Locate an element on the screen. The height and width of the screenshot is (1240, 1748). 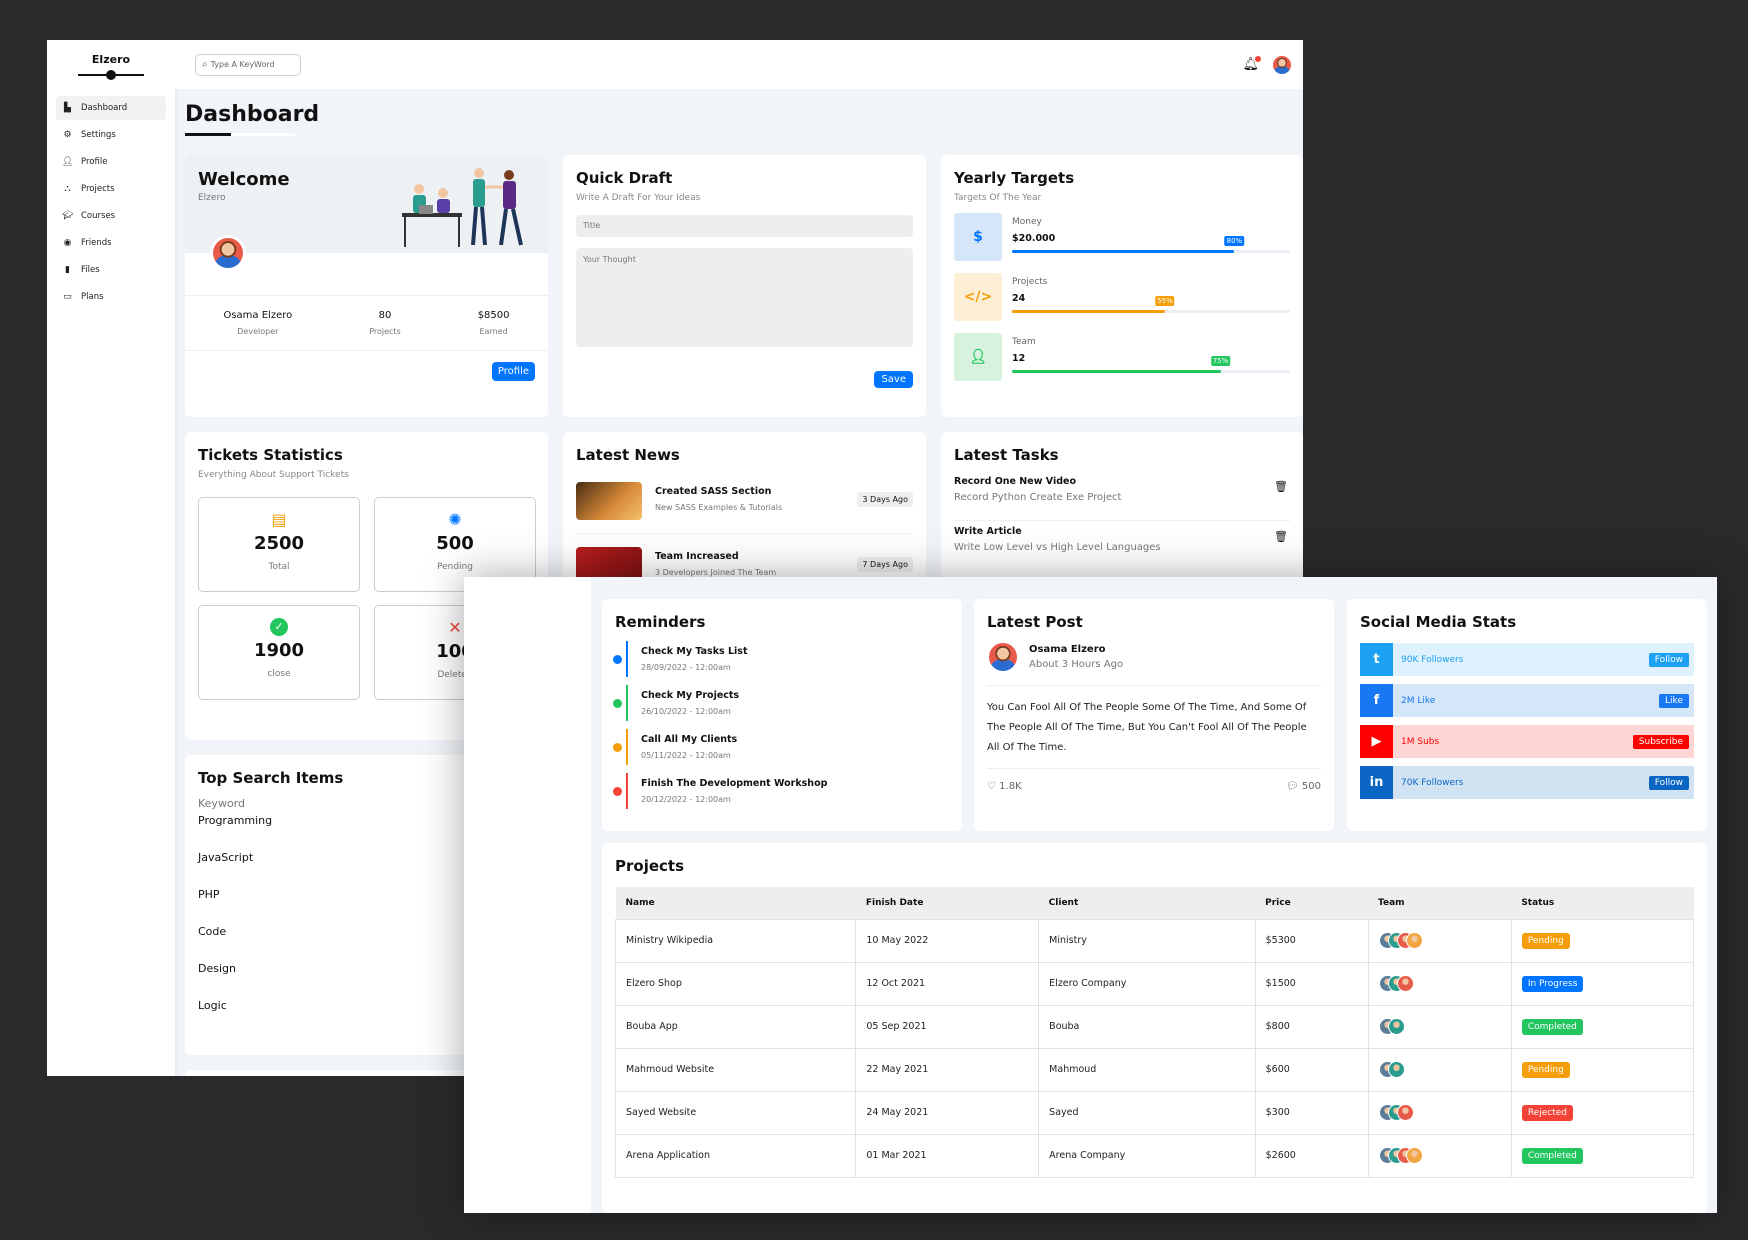
reminder-item: Call All My Clients 05/11/2022 - 12:00am is located at coordinates (781, 751).